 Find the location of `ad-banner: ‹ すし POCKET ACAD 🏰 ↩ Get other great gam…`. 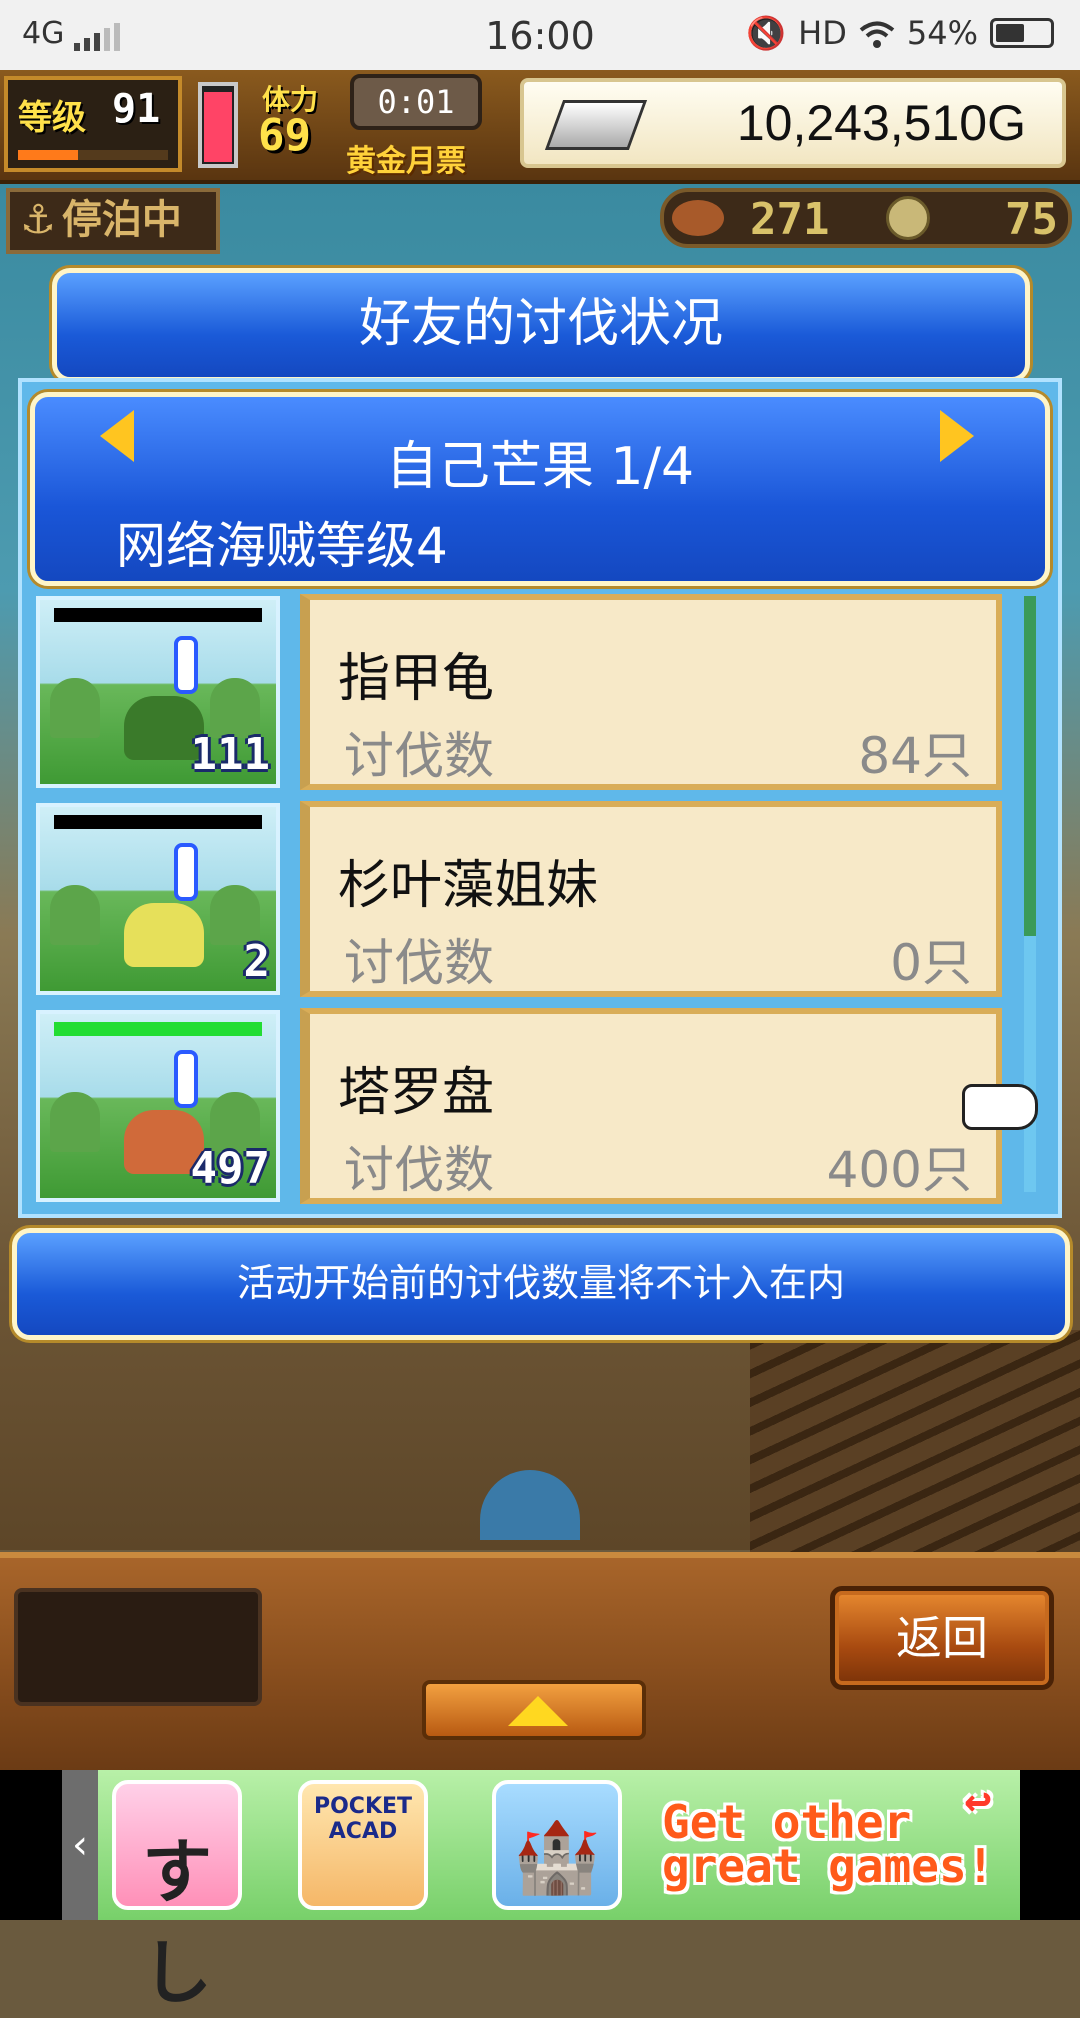

ad-banner: ‹ すし POCKET ACAD 🏰 ↩ Get other great gam… is located at coordinates (540, 1892).